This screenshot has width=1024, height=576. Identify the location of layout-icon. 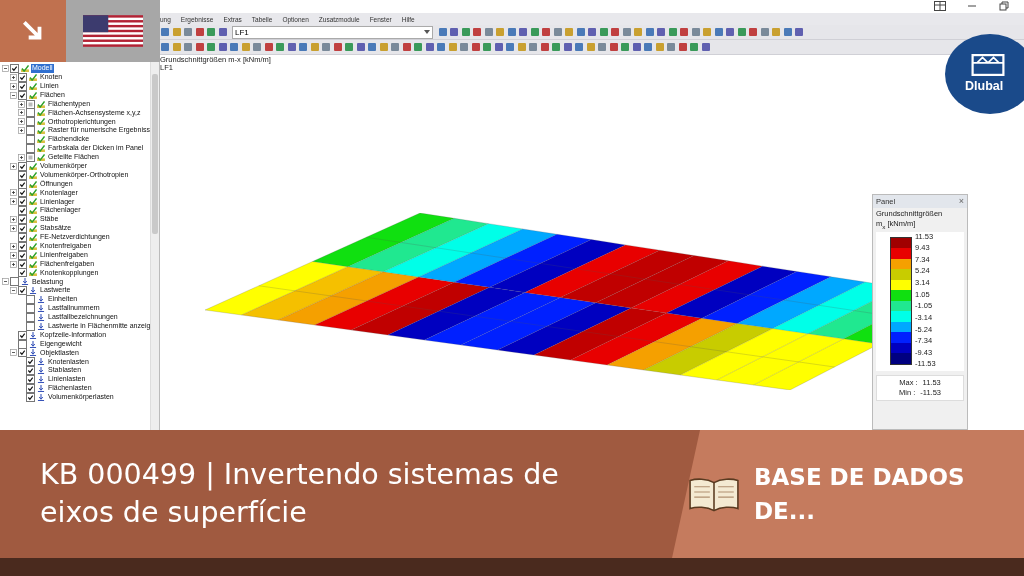
(940, 6).